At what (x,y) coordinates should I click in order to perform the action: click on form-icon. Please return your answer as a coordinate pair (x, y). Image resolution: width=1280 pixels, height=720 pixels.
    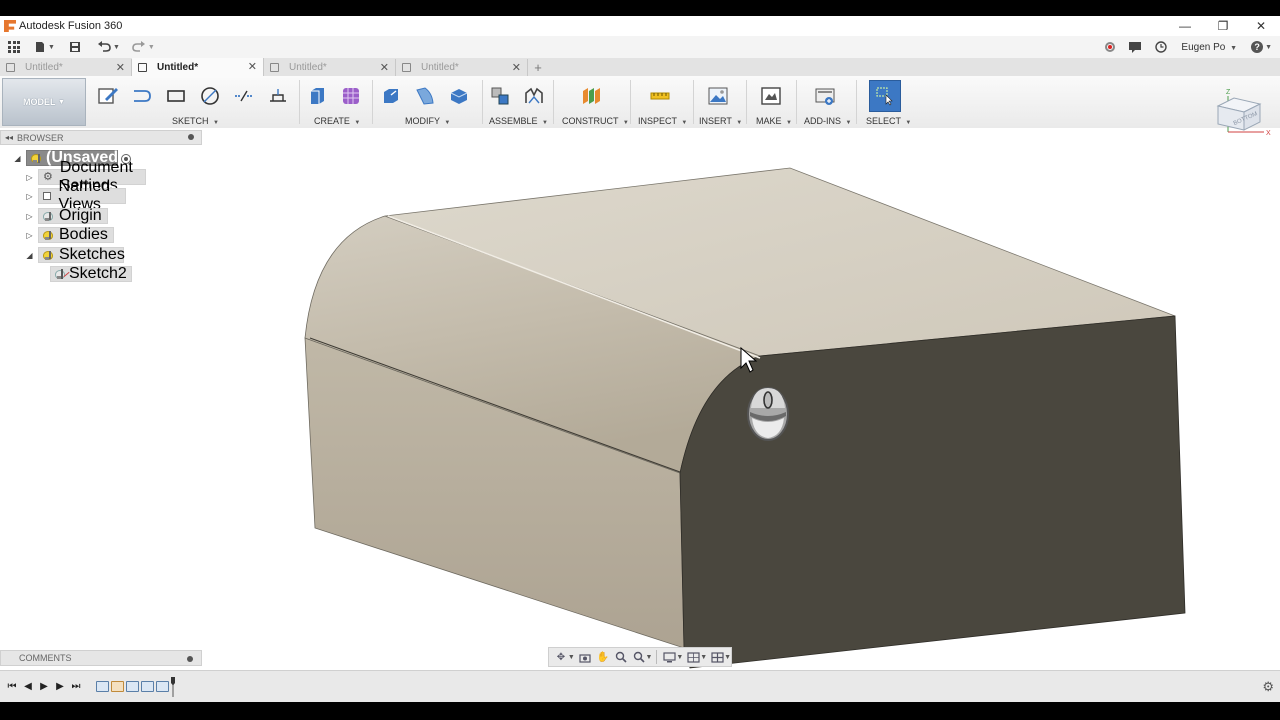
    Looking at the image, I should click on (351, 96).